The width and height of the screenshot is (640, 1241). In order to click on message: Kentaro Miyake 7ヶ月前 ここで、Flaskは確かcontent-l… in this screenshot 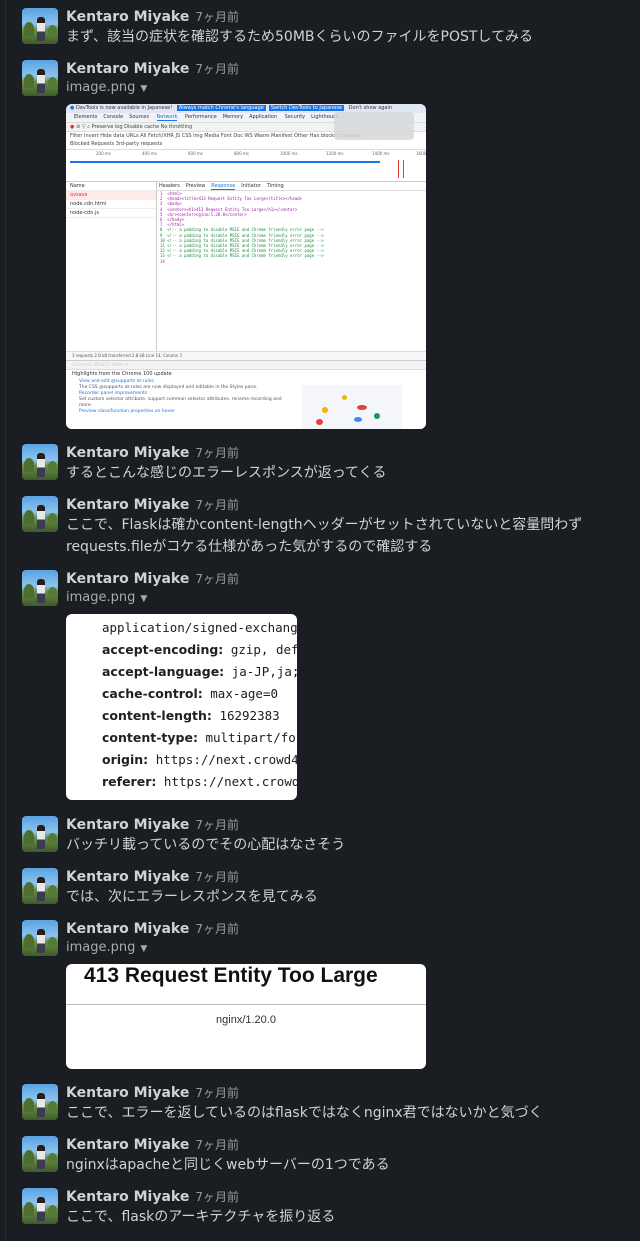, I will do `click(322, 527)`.